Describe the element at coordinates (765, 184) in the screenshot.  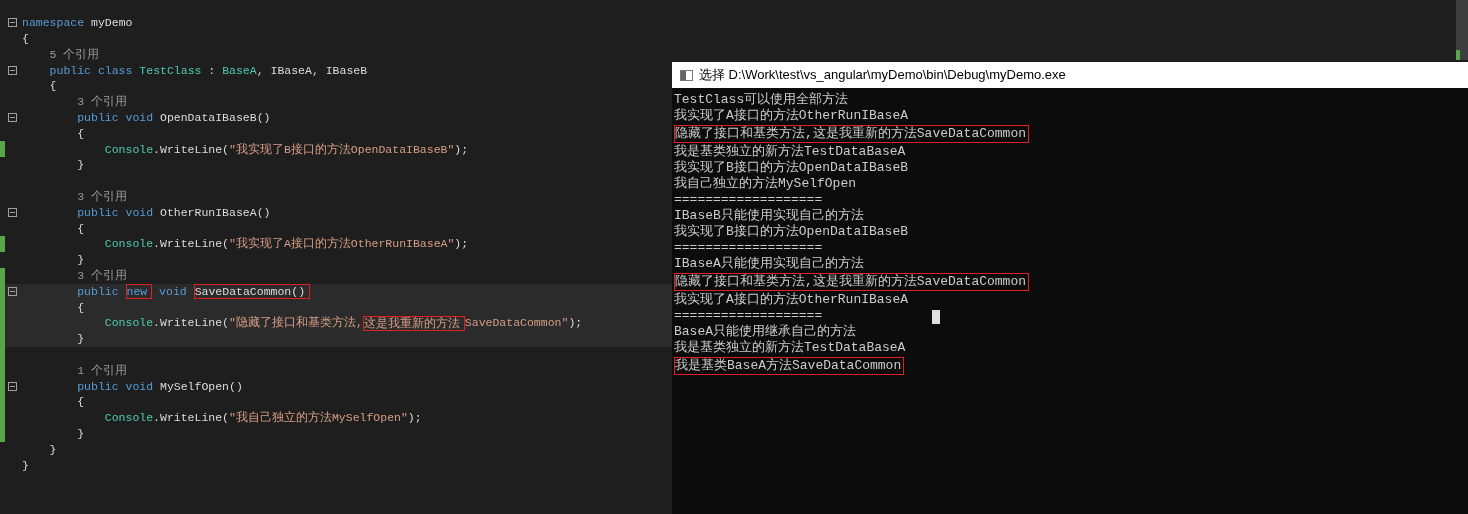
I see `console-line: 我自己独立的方法MySelfOpen` at that location.